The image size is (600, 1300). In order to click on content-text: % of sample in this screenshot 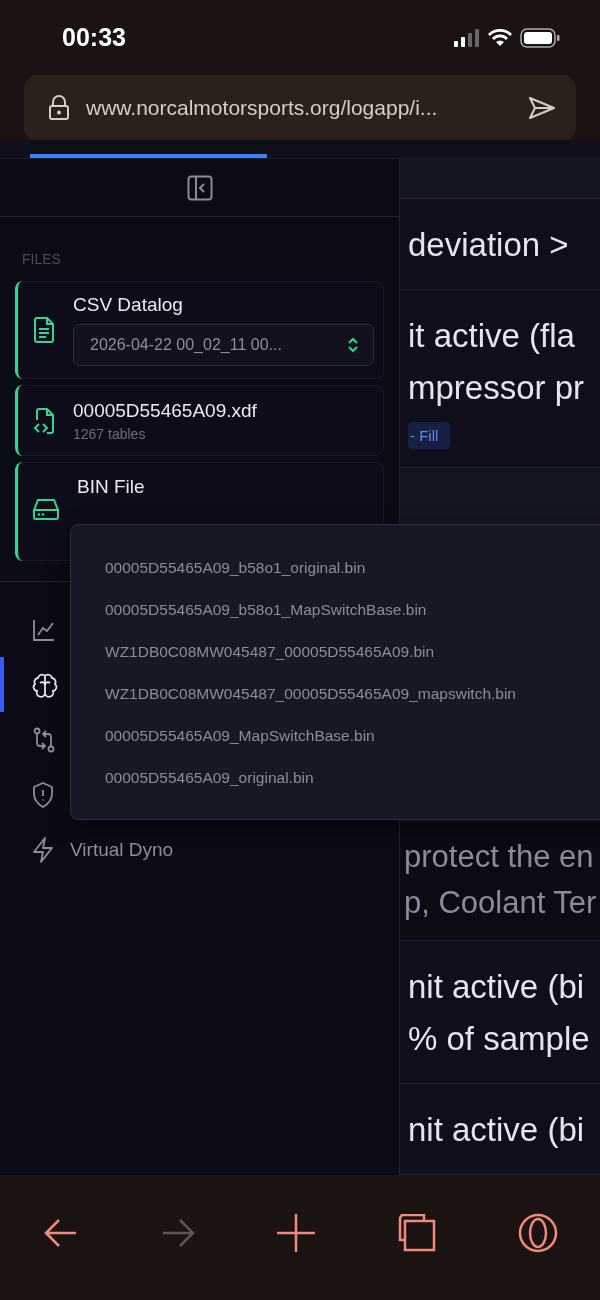, I will do `click(499, 1039)`.